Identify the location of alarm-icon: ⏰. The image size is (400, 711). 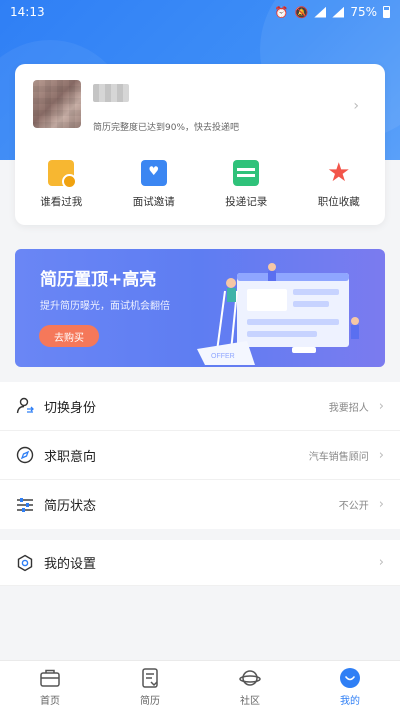
(281, 12).